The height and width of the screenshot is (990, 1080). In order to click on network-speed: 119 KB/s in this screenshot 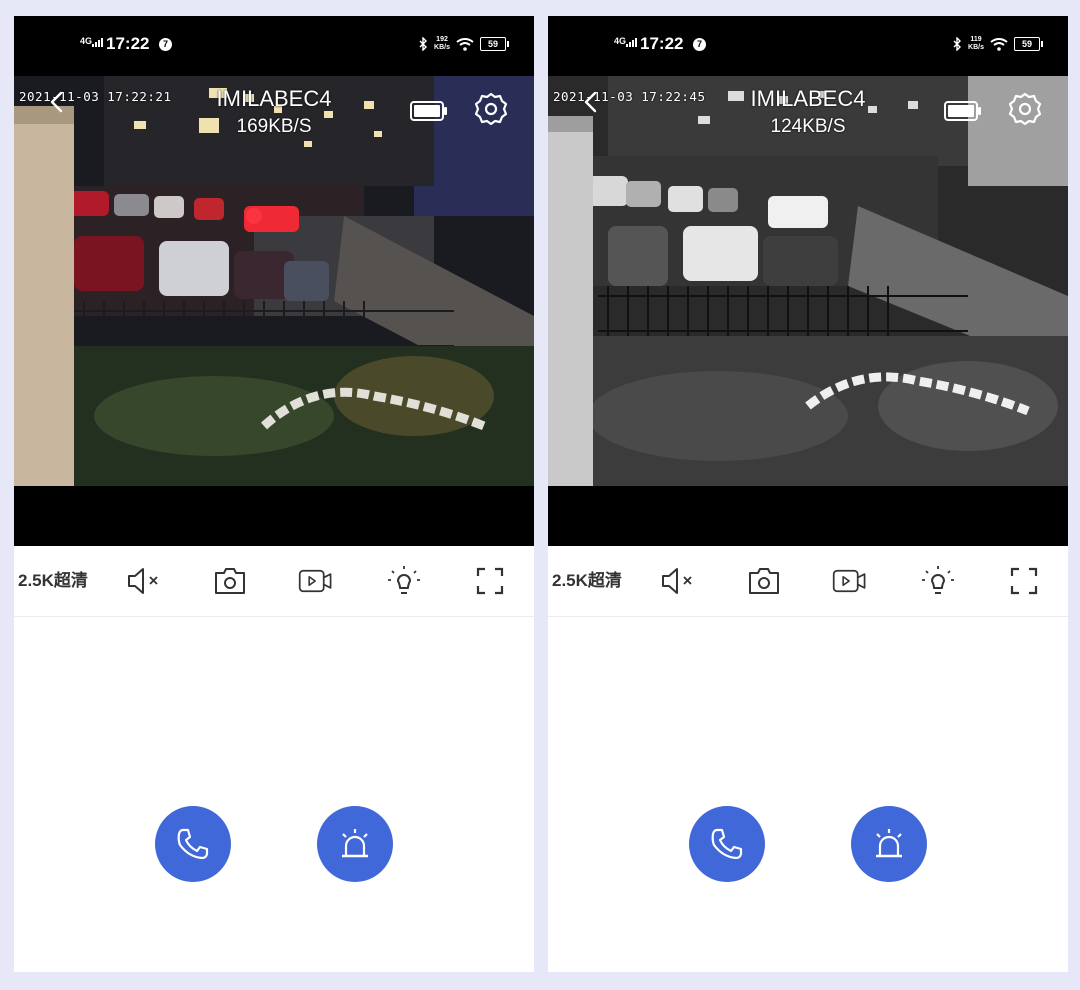, I will do `click(976, 43)`.